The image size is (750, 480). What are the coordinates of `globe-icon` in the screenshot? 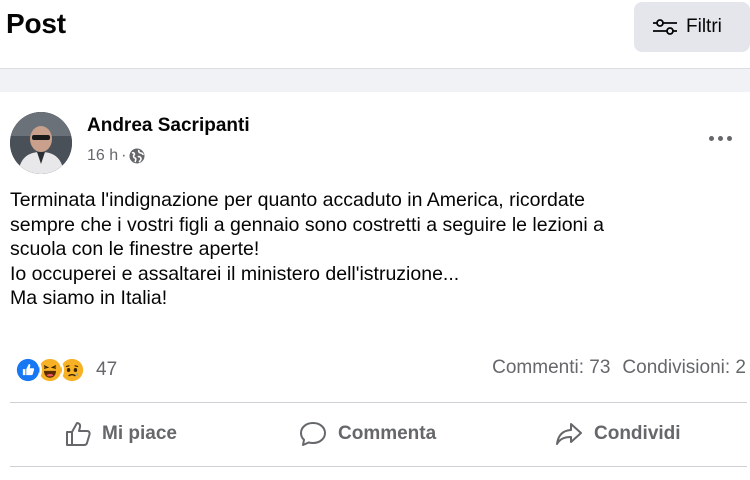 It's located at (137, 156).